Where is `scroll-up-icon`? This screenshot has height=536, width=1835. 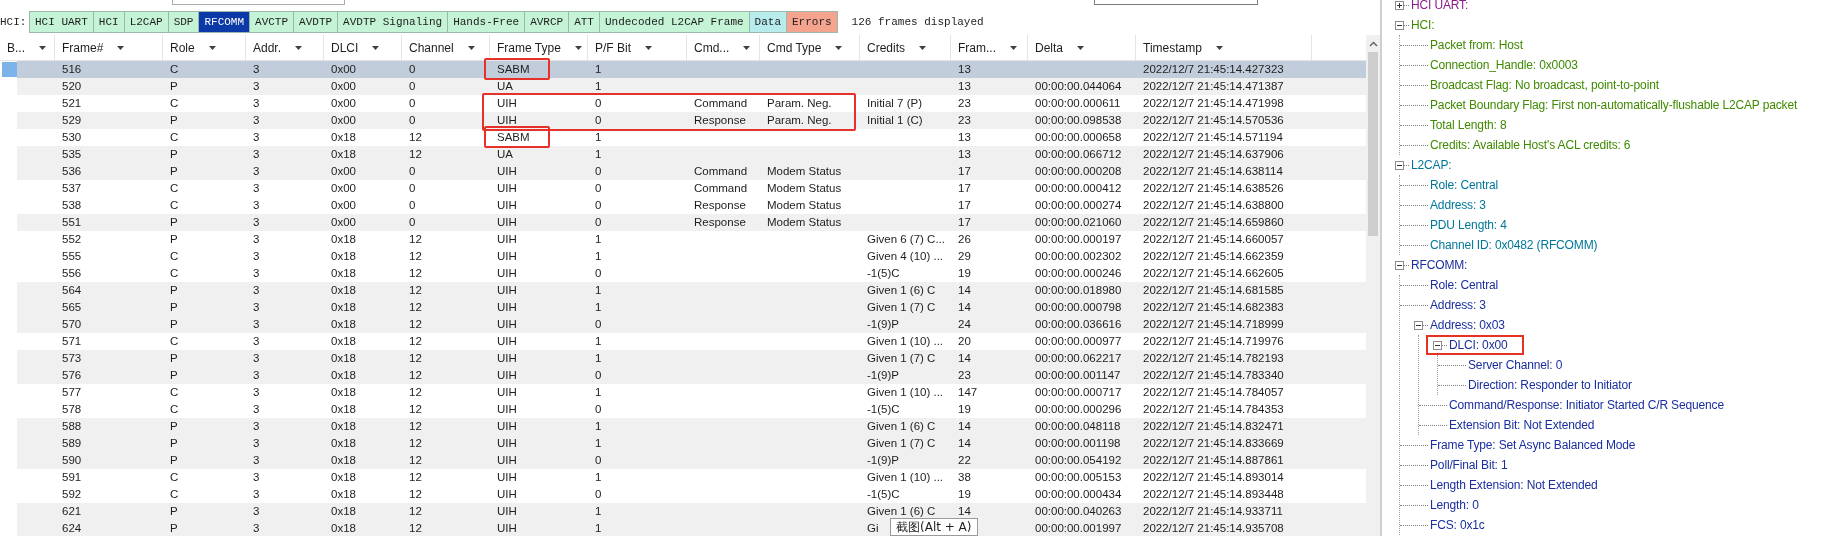
scroll-up-icon is located at coordinates (1373, 44).